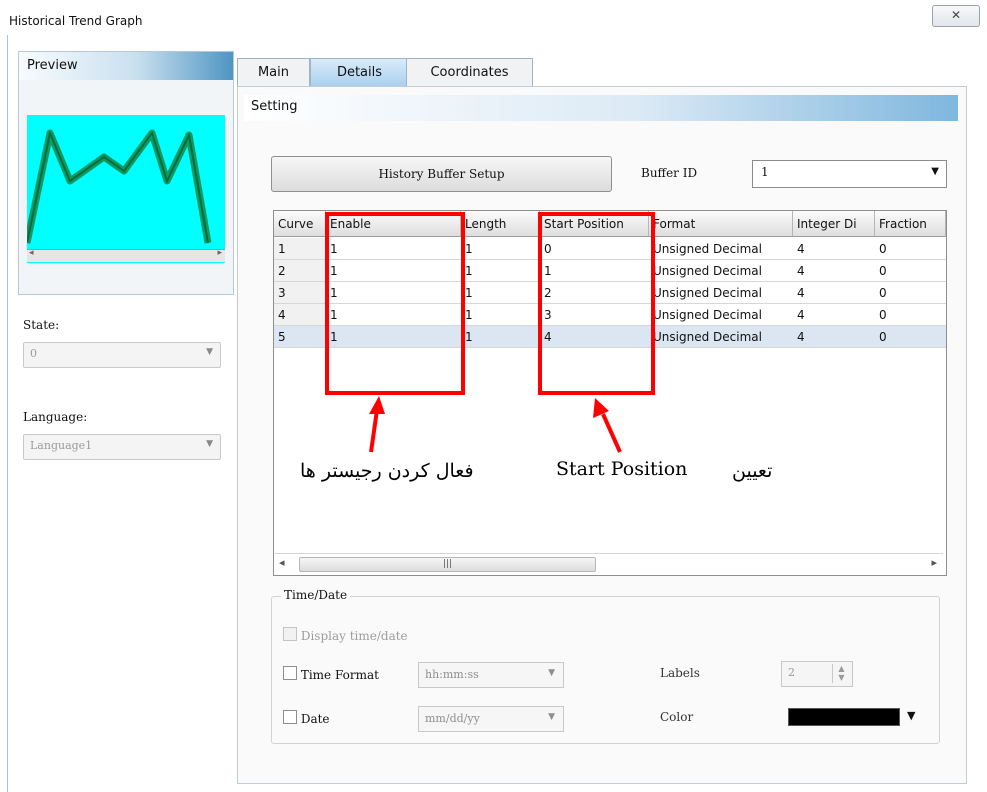  What do you see at coordinates (359, 72) in the screenshot?
I see `tab-details: Details` at bounding box center [359, 72].